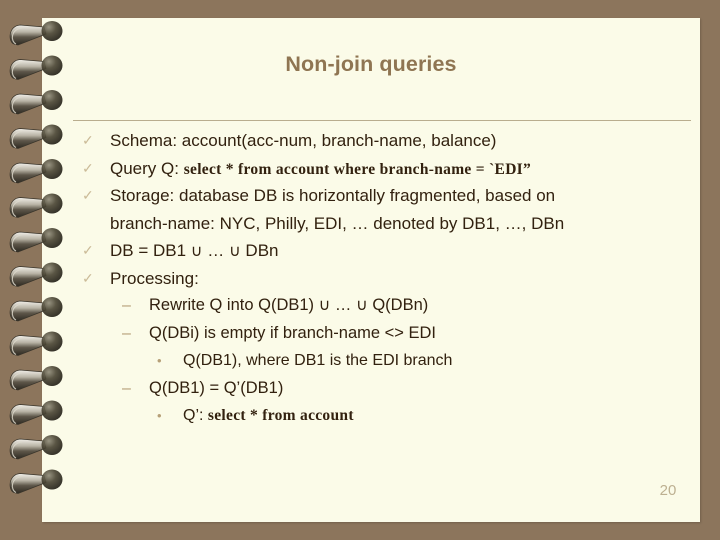 The height and width of the screenshot is (540, 720). Describe the element at coordinates (371, 64) in the screenshot. I see `page-title: Non-join queries` at that location.